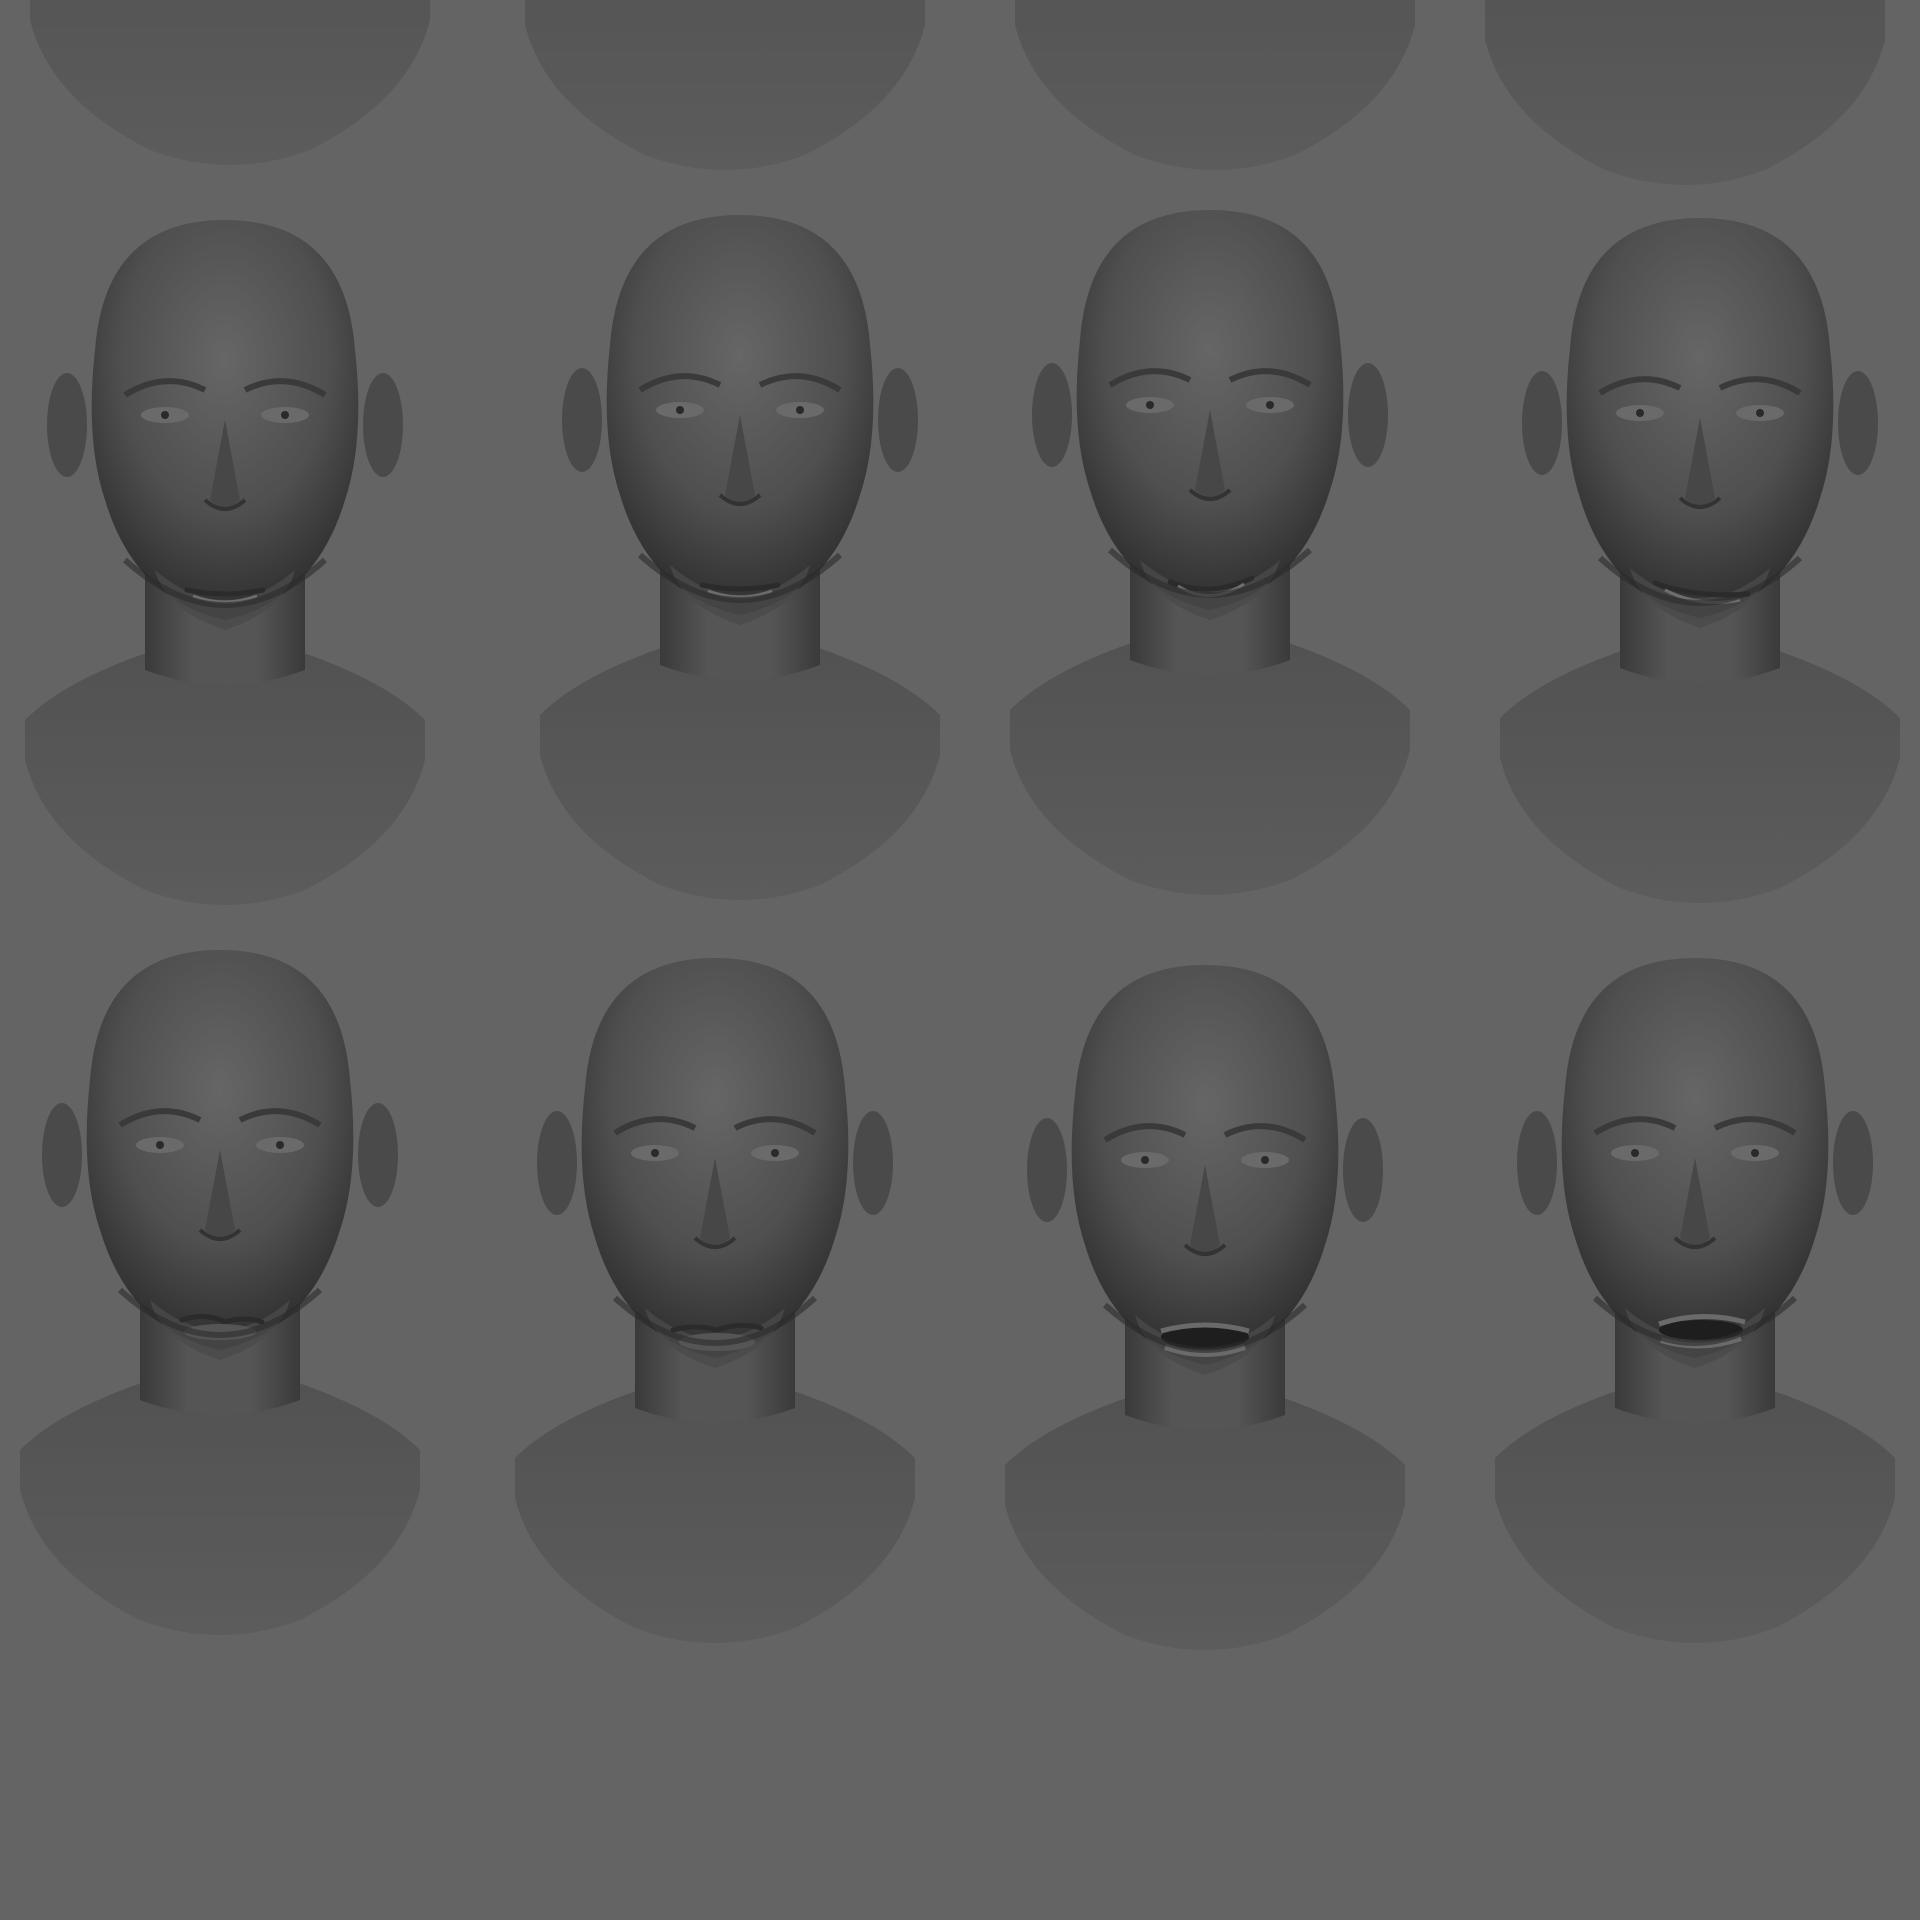  Describe the element at coordinates (1205, 1305) in the screenshot. I see `head-bust-r3c3` at that location.